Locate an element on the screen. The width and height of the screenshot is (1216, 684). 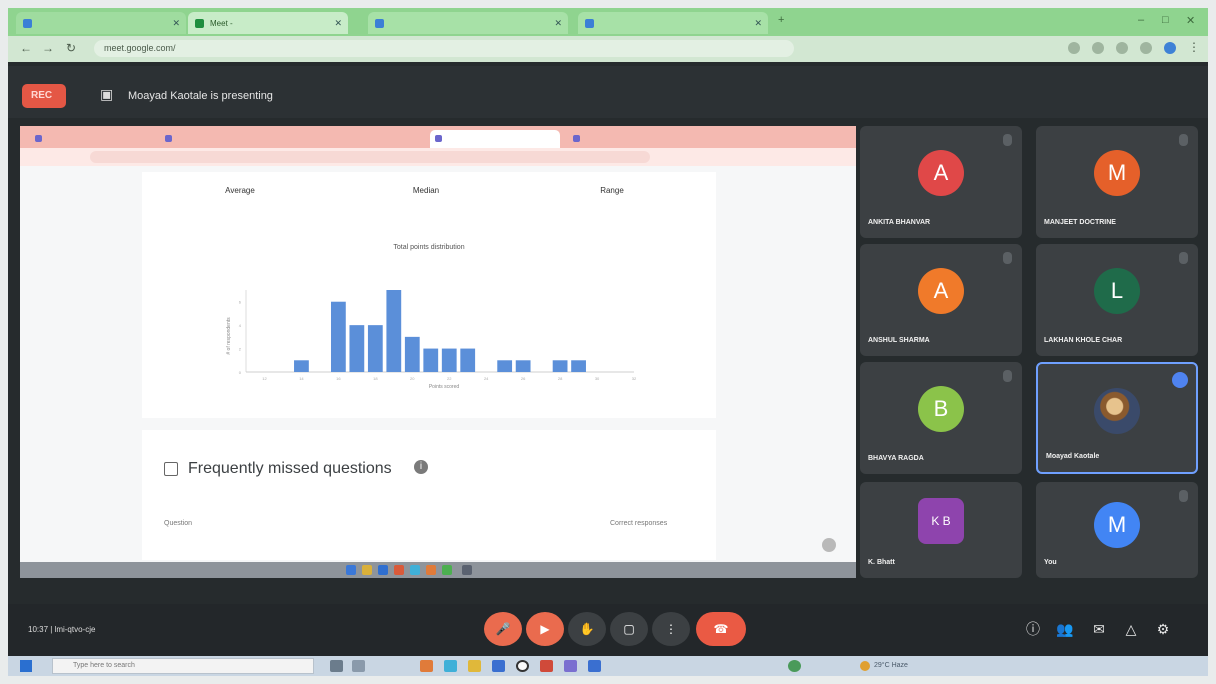
x-tick-label: 22 is located at coordinates (449, 378).